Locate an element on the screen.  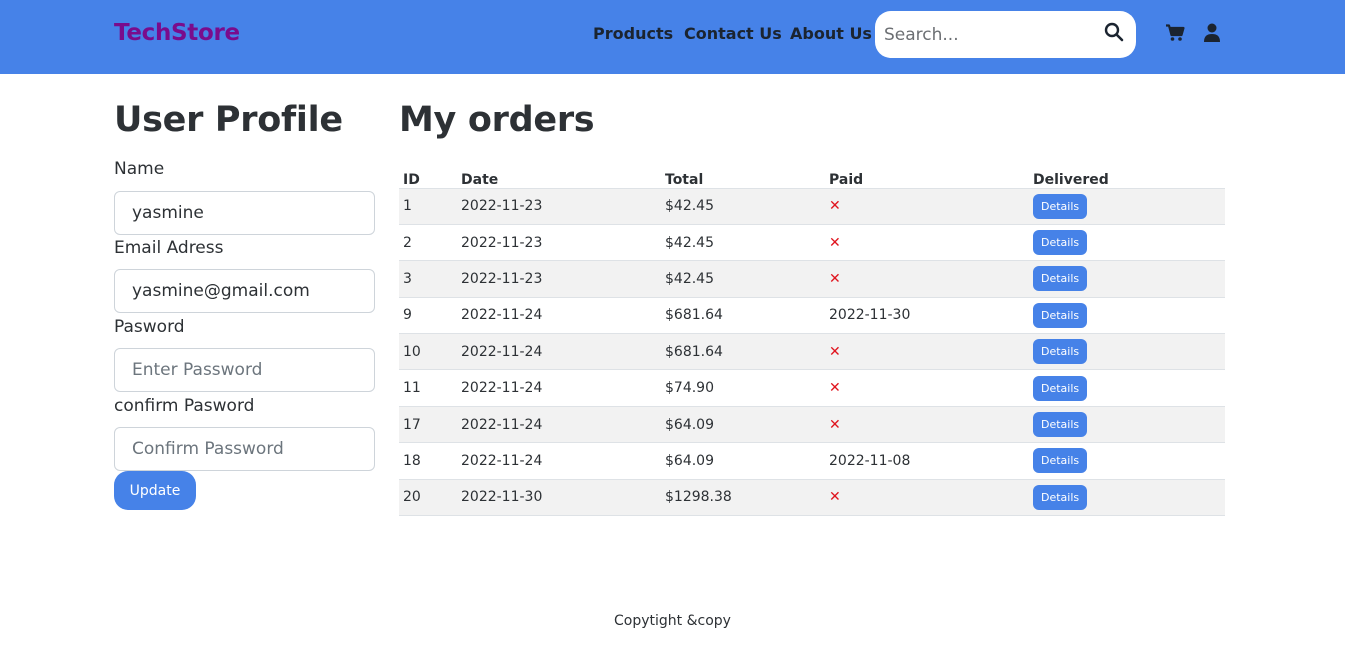
table-row: 1 2022-11-23 $42.45 ✕ Details is located at coordinates (812, 206).